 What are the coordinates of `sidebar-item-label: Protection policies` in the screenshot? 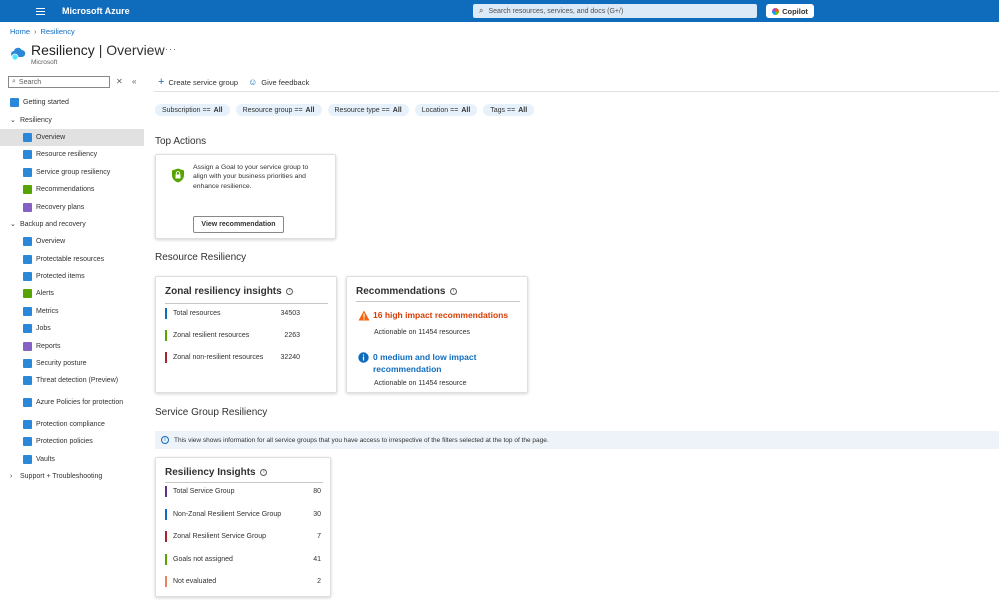 It's located at (64, 442).